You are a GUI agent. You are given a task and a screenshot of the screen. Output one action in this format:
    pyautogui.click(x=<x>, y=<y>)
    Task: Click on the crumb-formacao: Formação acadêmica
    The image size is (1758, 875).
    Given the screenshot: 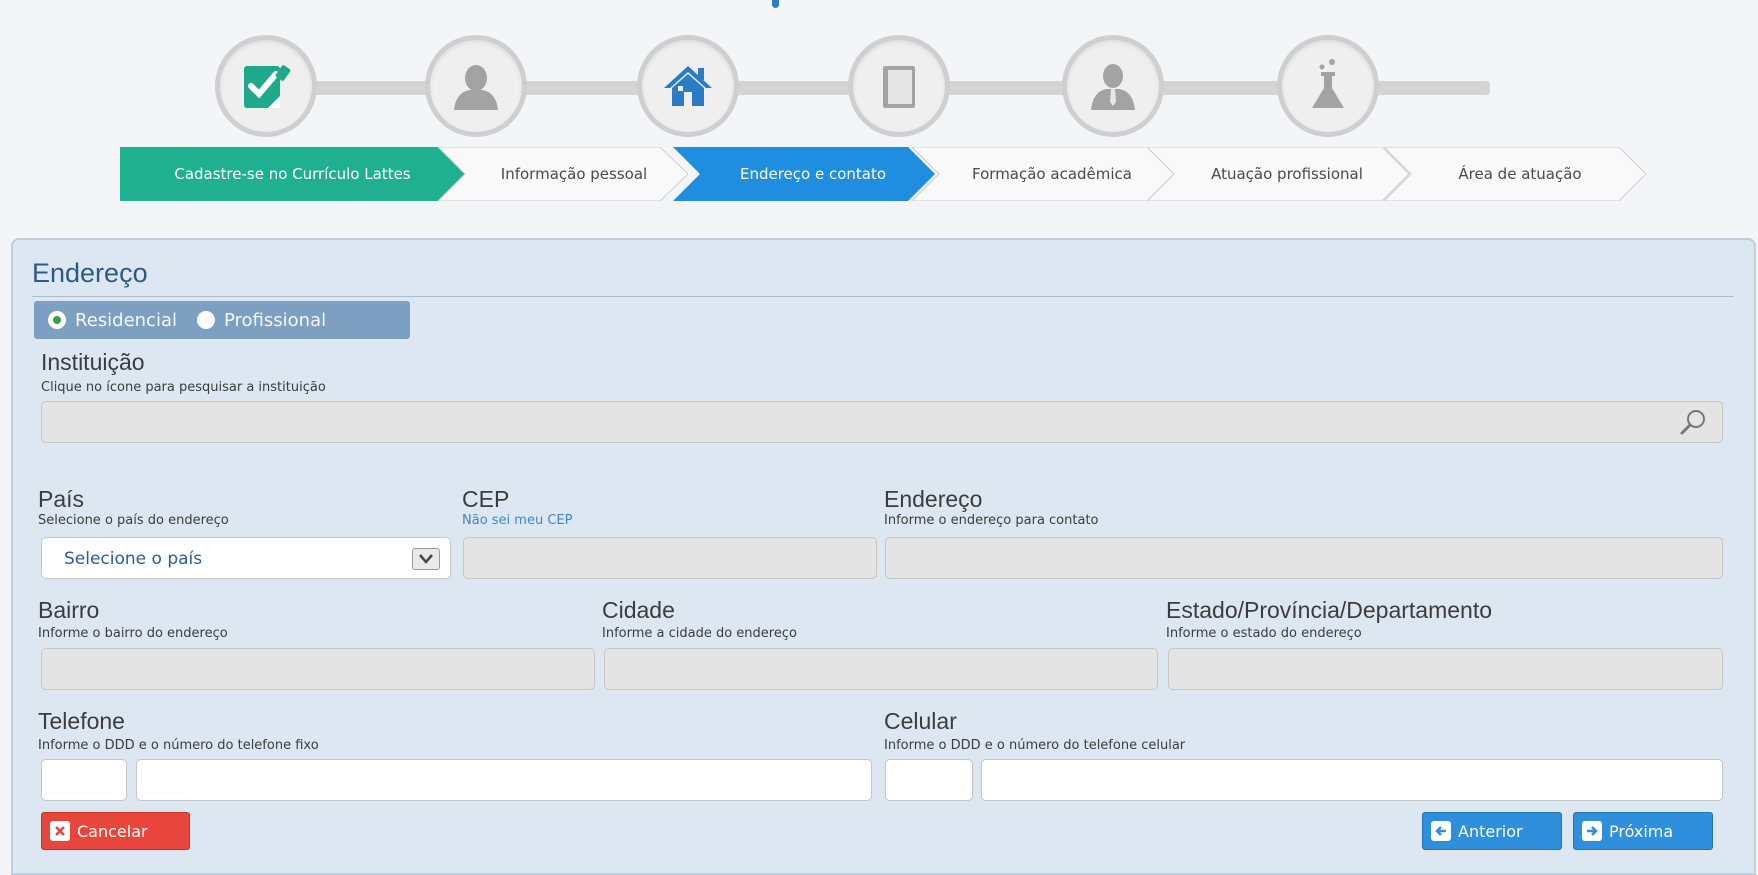 What is the action you would take?
    pyautogui.click(x=1043, y=174)
    